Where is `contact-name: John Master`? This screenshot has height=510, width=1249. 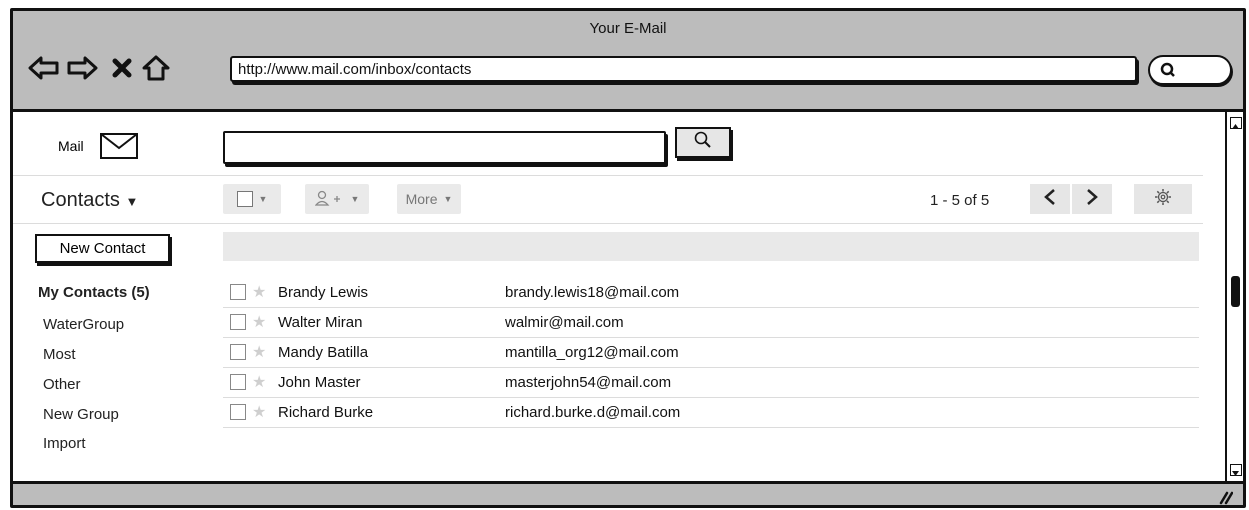
contact-name: John Master is located at coordinates (319, 382).